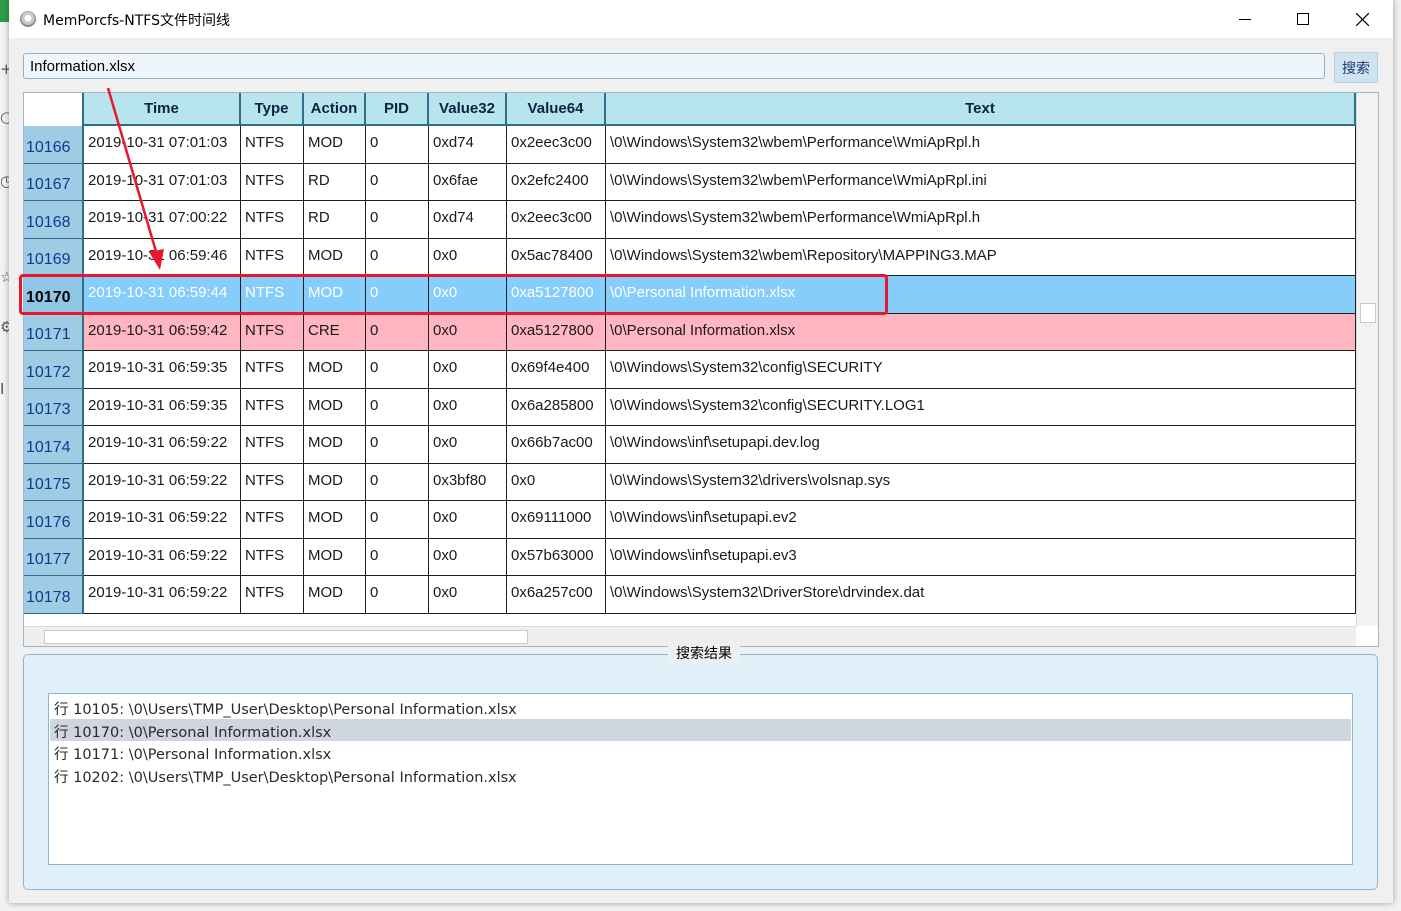  What do you see at coordinates (54, 182) in the screenshot?
I see `row-number: 10167` at bounding box center [54, 182].